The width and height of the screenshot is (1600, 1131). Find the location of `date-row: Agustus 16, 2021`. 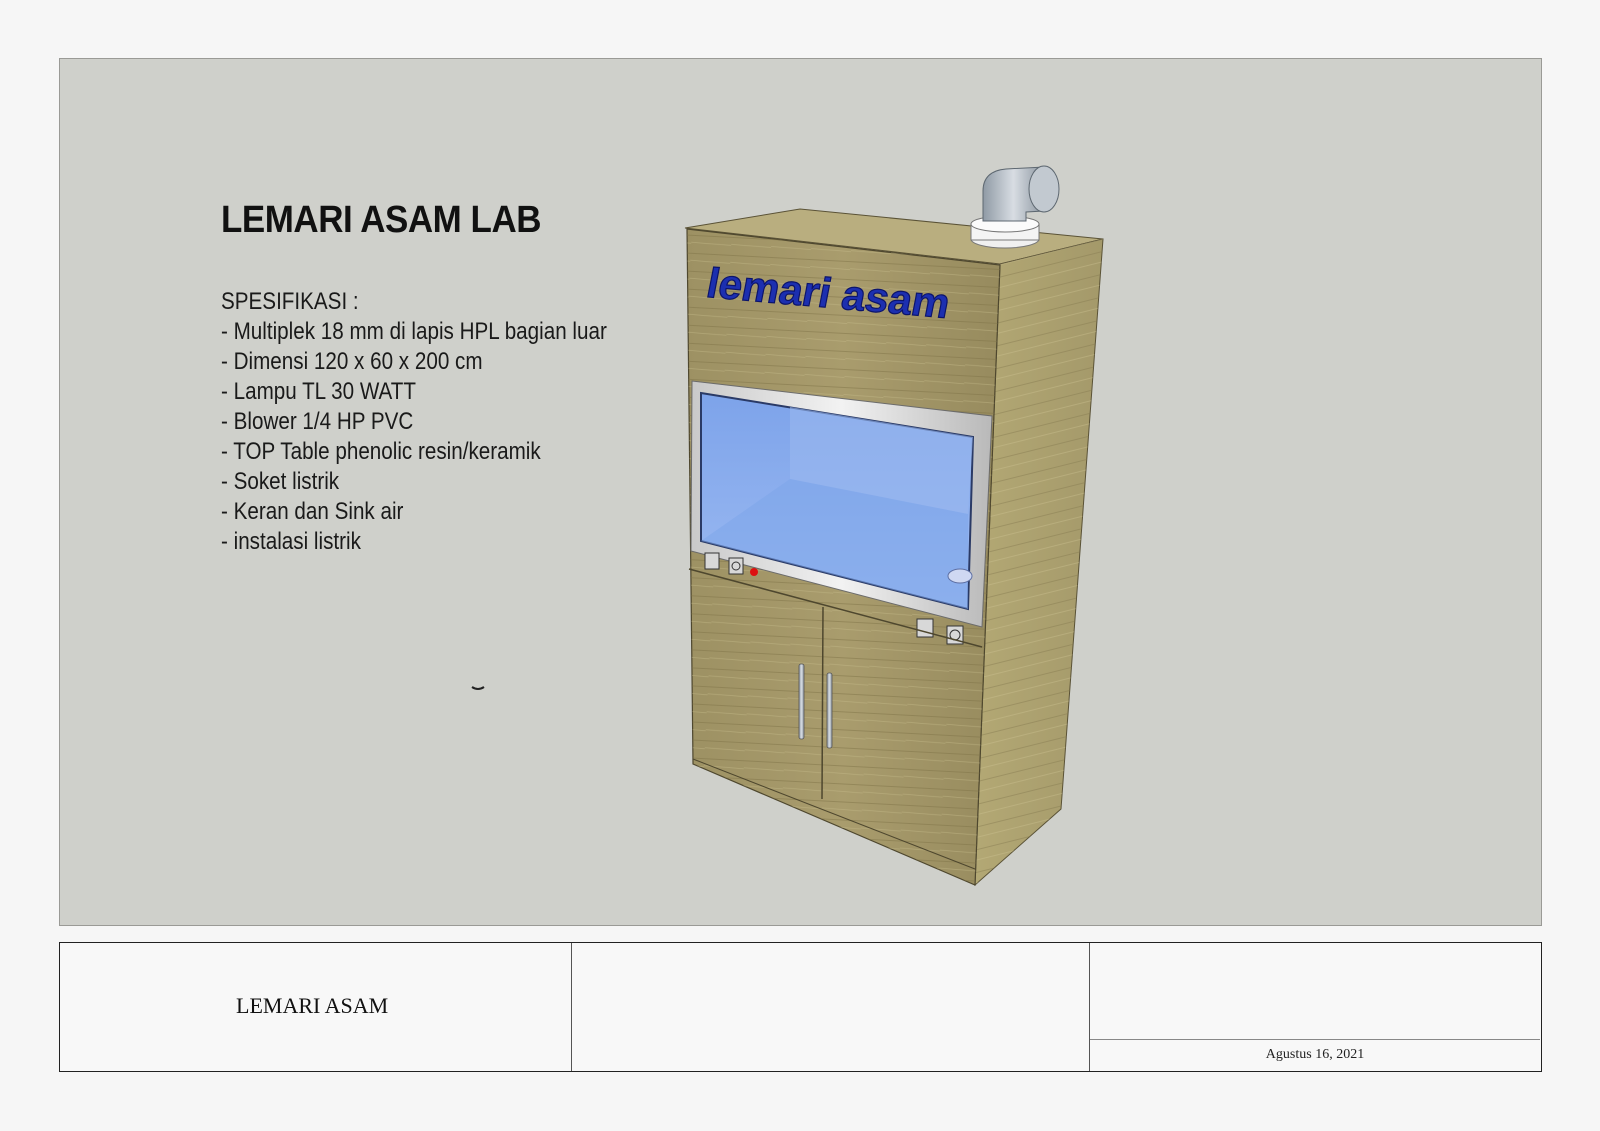

date-row: Agustus 16, 2021 is located at coordinates (1315, 1055).